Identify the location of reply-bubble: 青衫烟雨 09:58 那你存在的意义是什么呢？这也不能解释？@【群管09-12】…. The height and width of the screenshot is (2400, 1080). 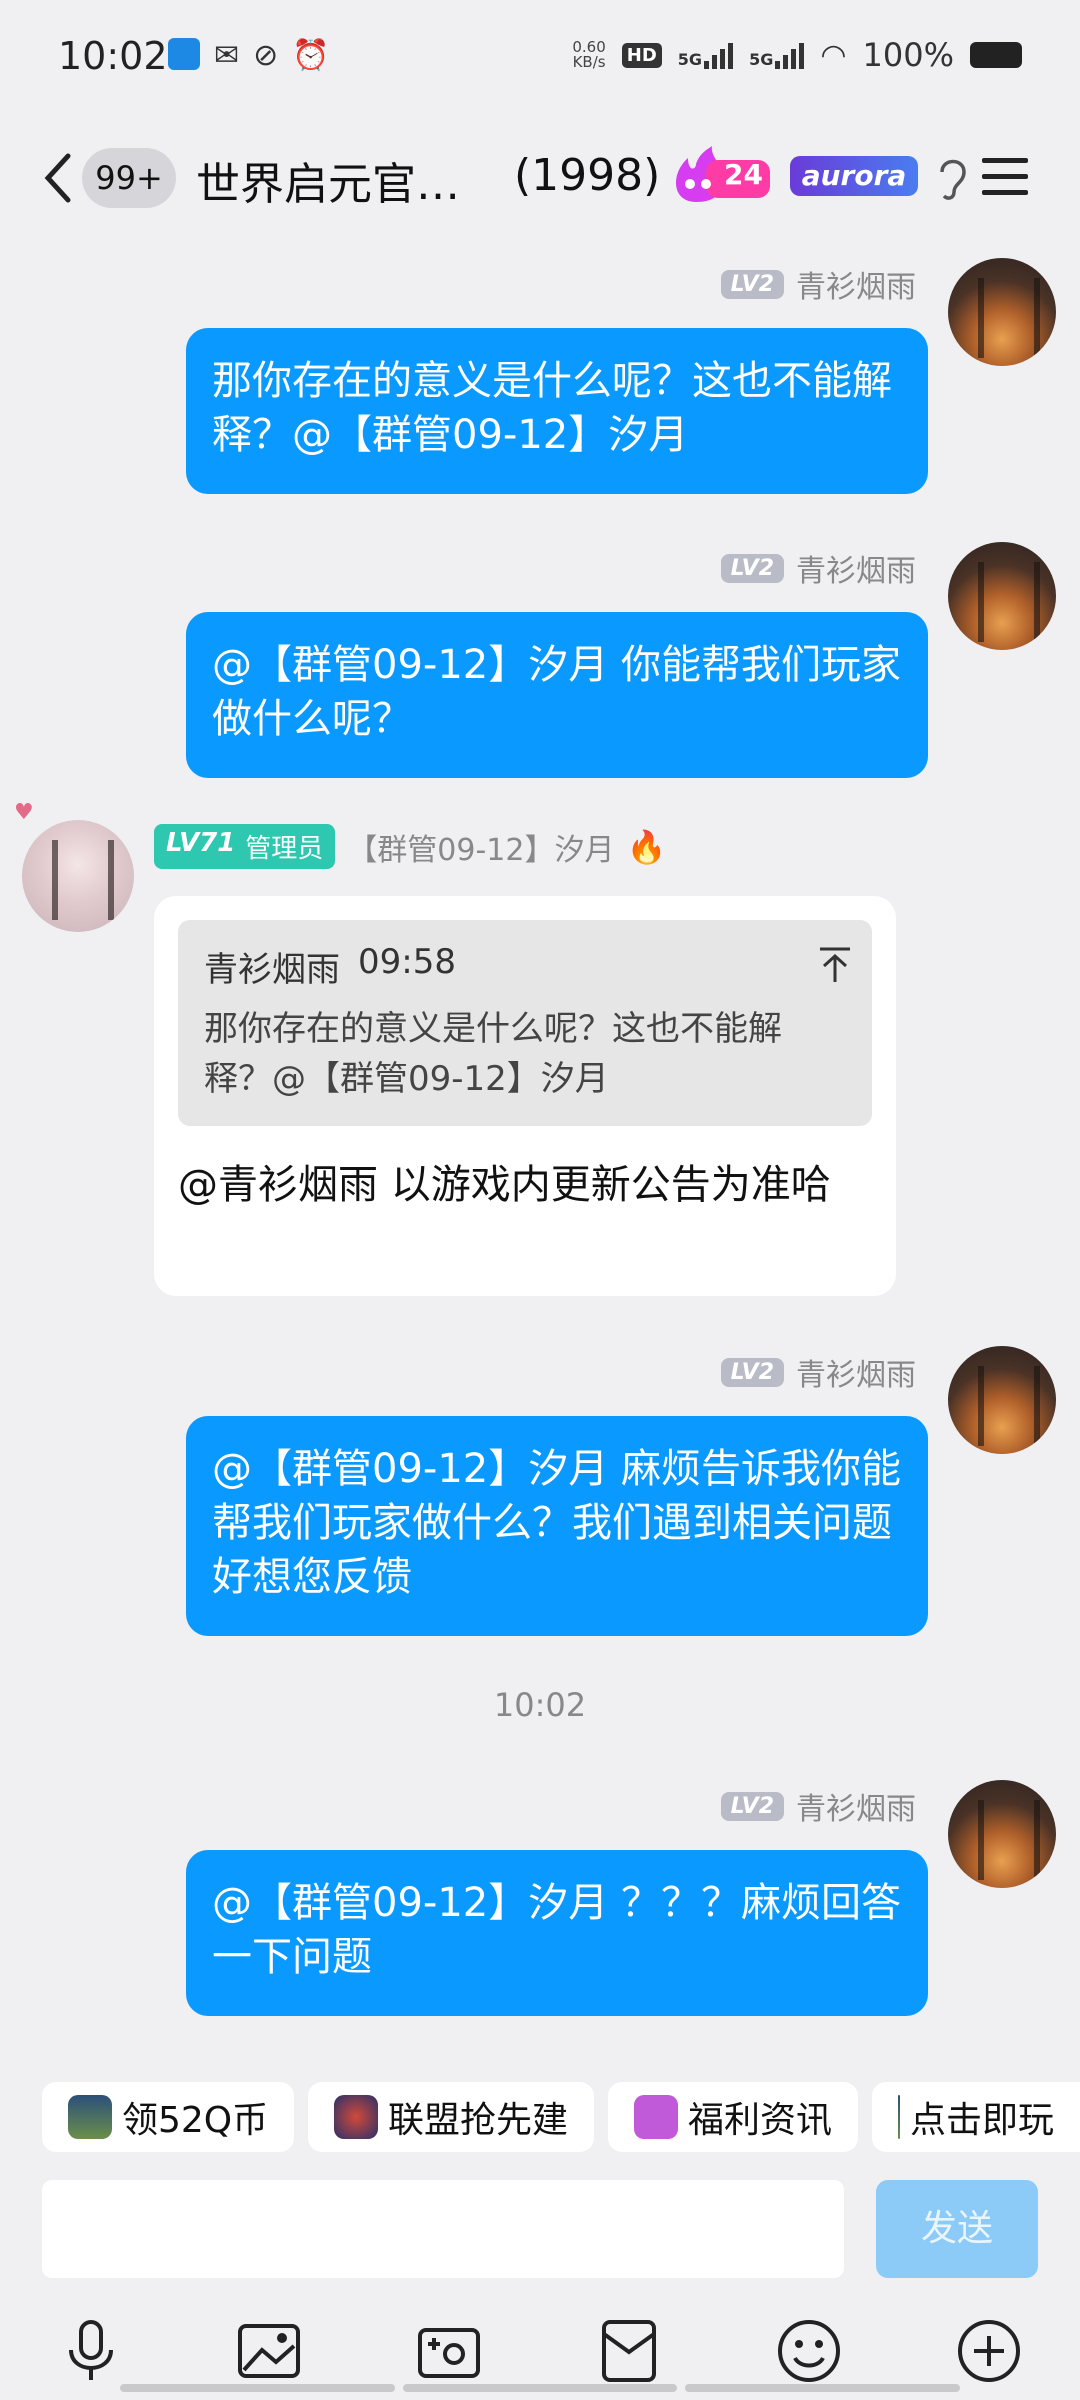
(525, 1096).